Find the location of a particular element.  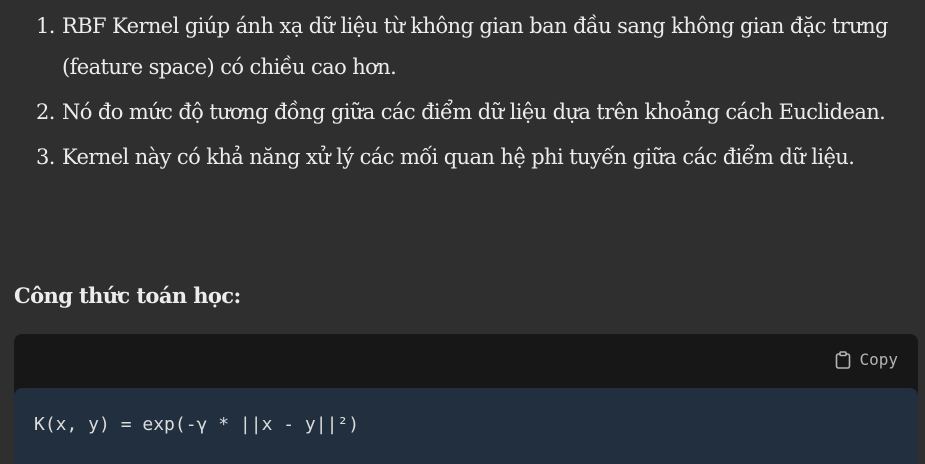

copy-button: Copy is located at coordinates (866, 359).